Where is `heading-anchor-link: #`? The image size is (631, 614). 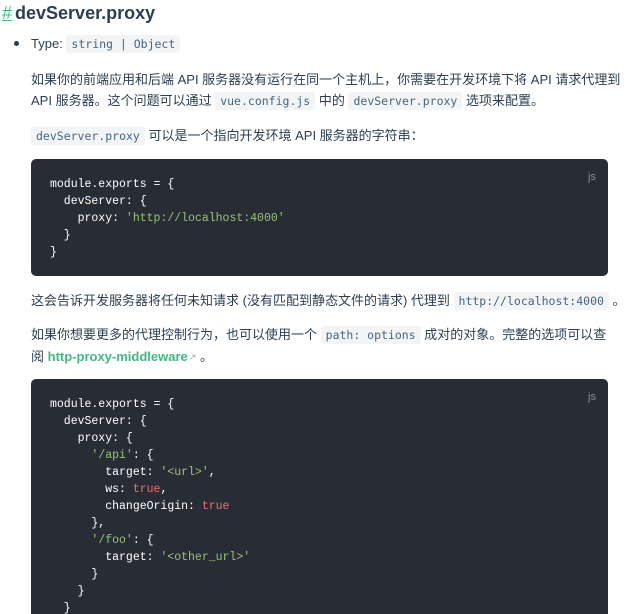
heading-anchor-link: # is located at coordinates (7, 13).